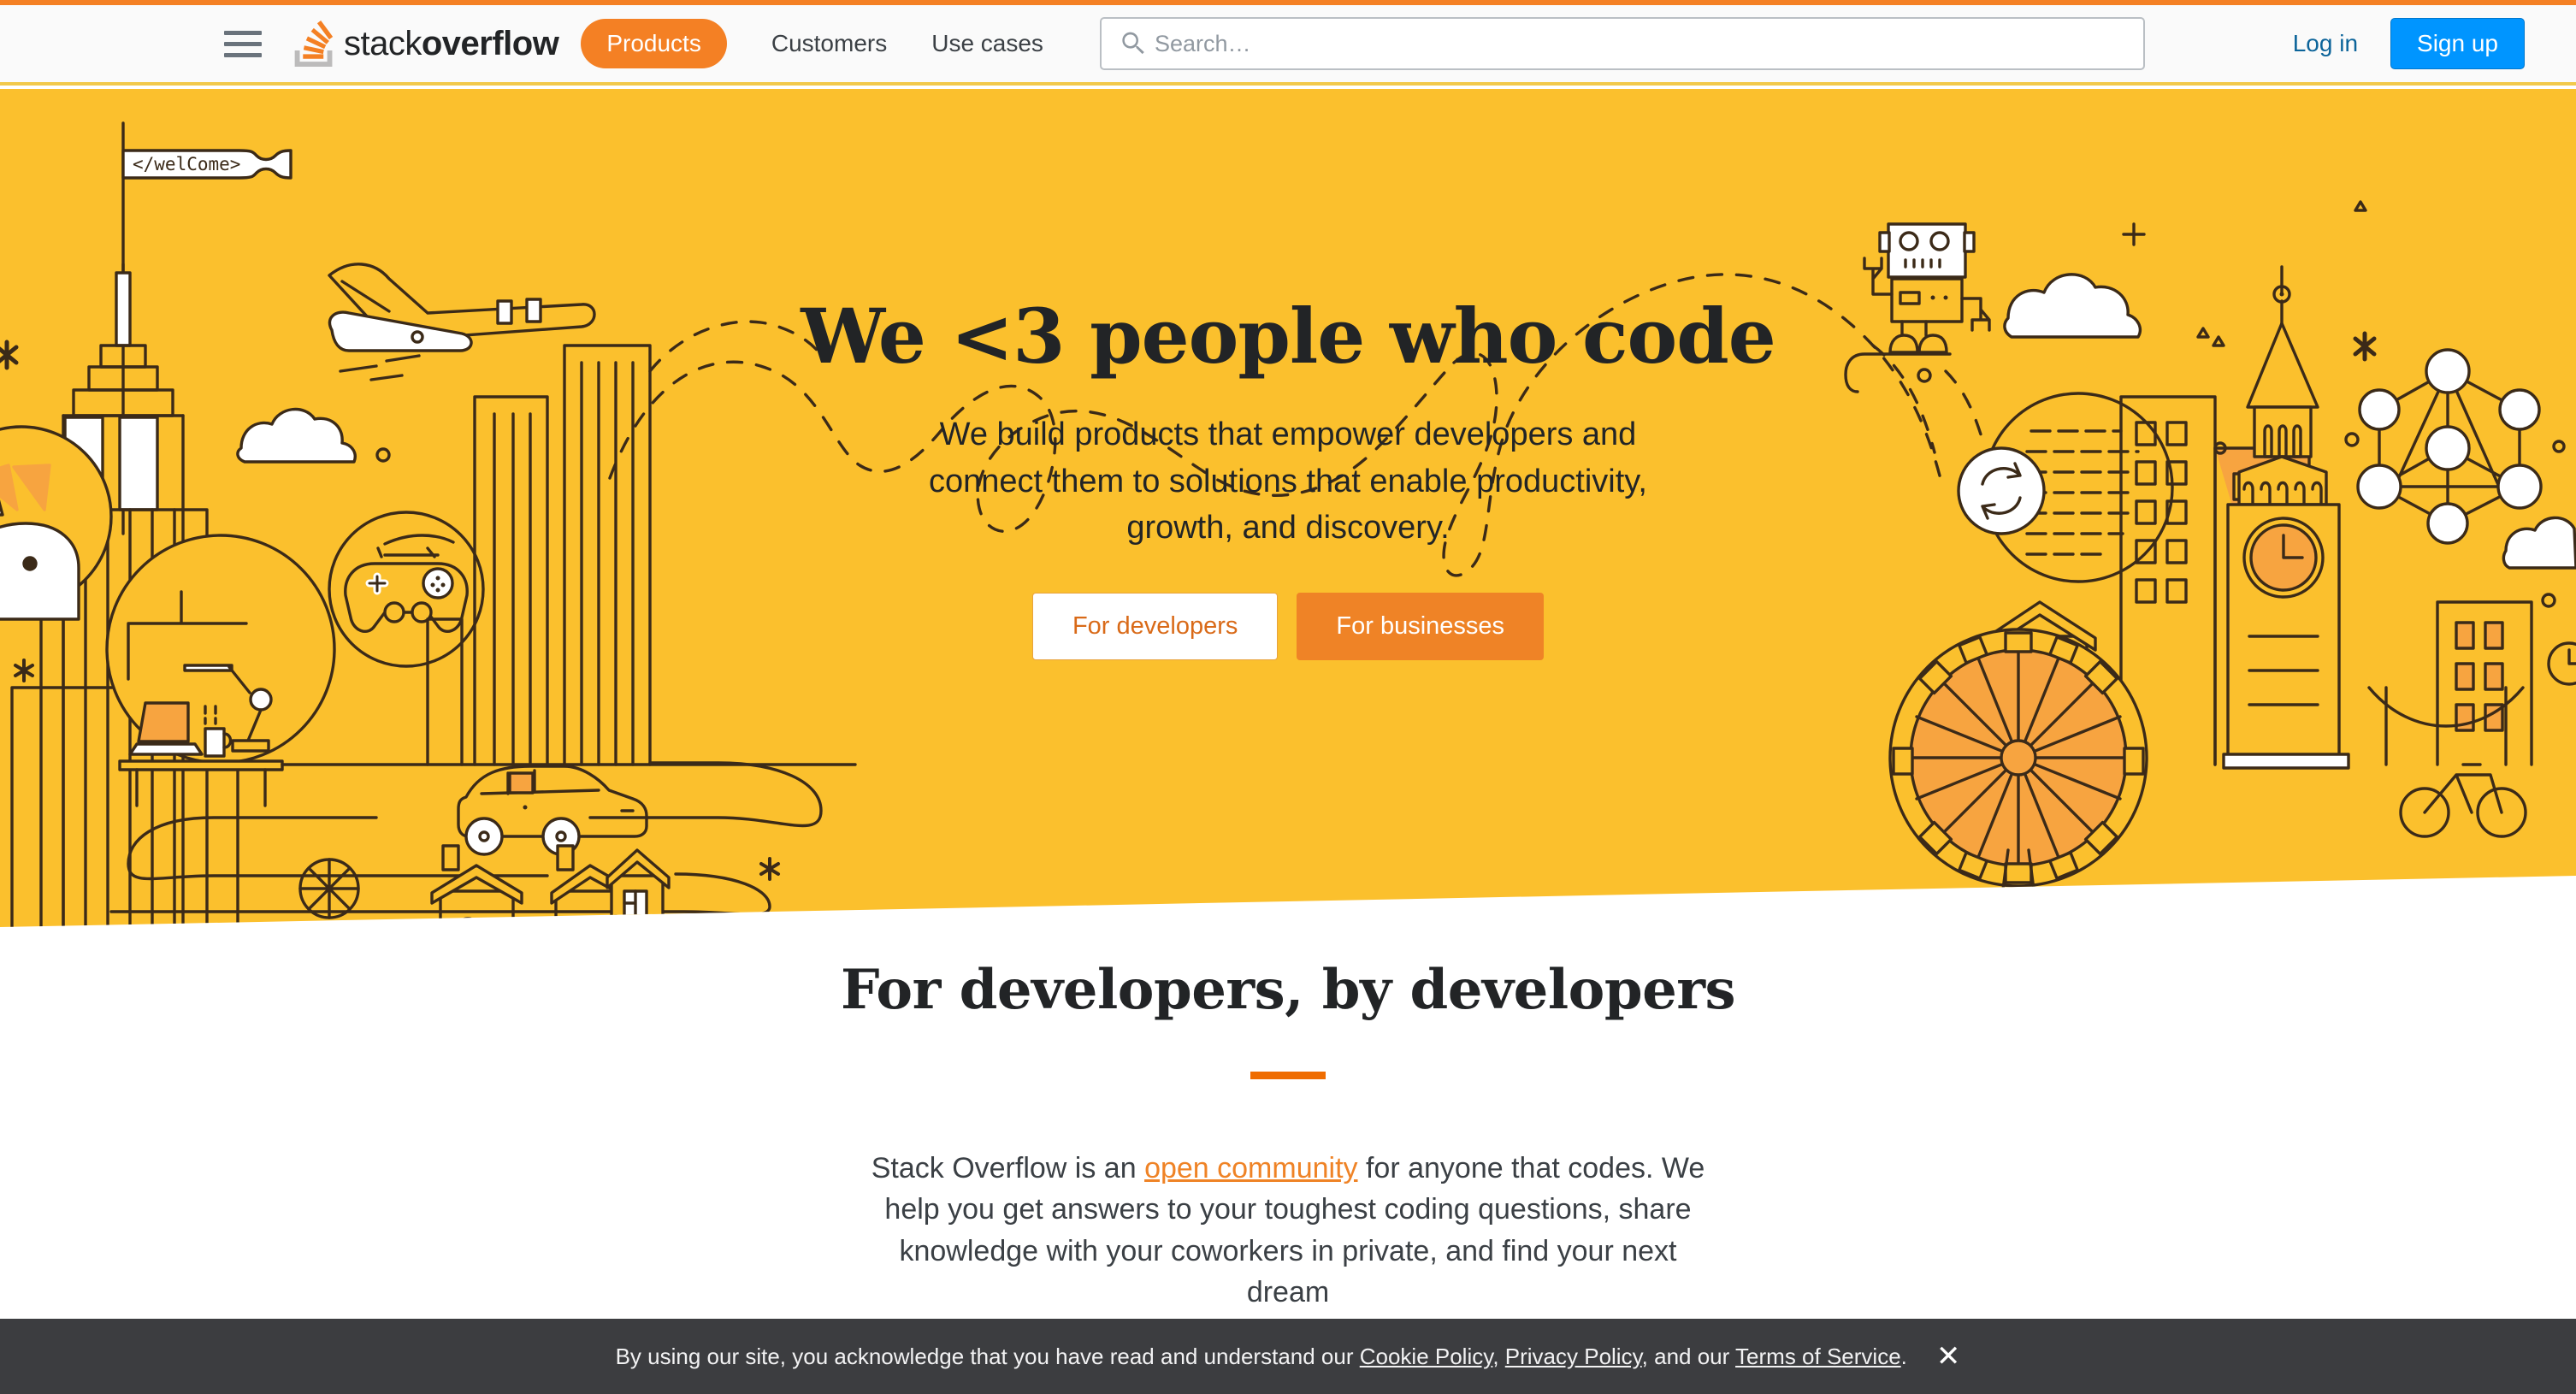 The width and height of the screenshot is (2576, 1394). What do you see at coordinates (380, 367) in the screenshot?
I see `airplane-speed-lines` at bounding box center [380, 367].